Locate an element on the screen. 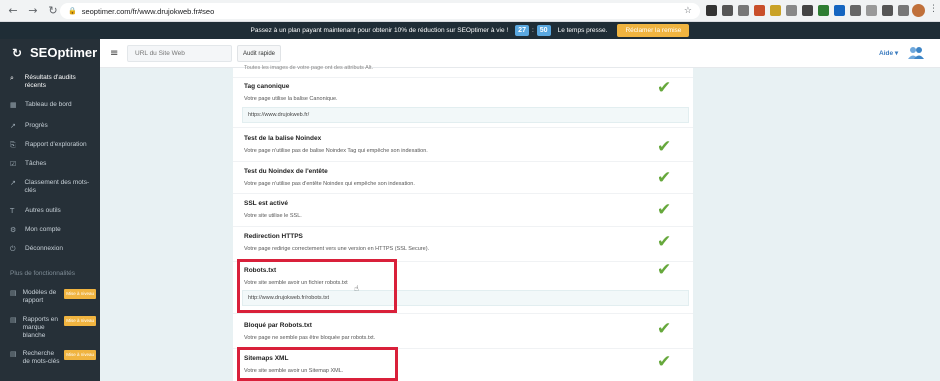  lock-icon: 🔒 is located at coordinates (72, 11).